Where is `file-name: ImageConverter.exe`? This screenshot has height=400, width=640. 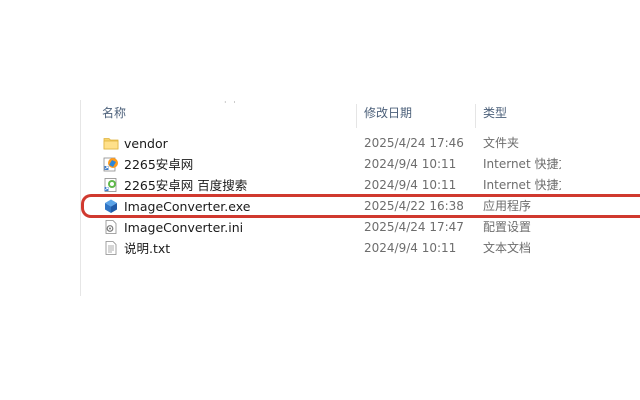 file-name: ImageConverter.exe is located at coordinates (187, 206).